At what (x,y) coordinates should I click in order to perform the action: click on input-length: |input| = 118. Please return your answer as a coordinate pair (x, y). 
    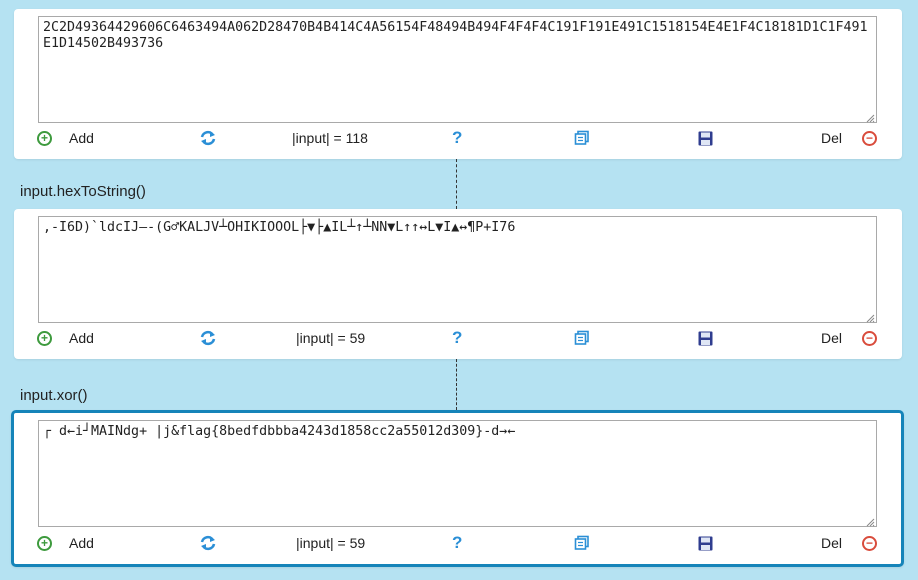
    Looking at the image, I should click on (330, 138).